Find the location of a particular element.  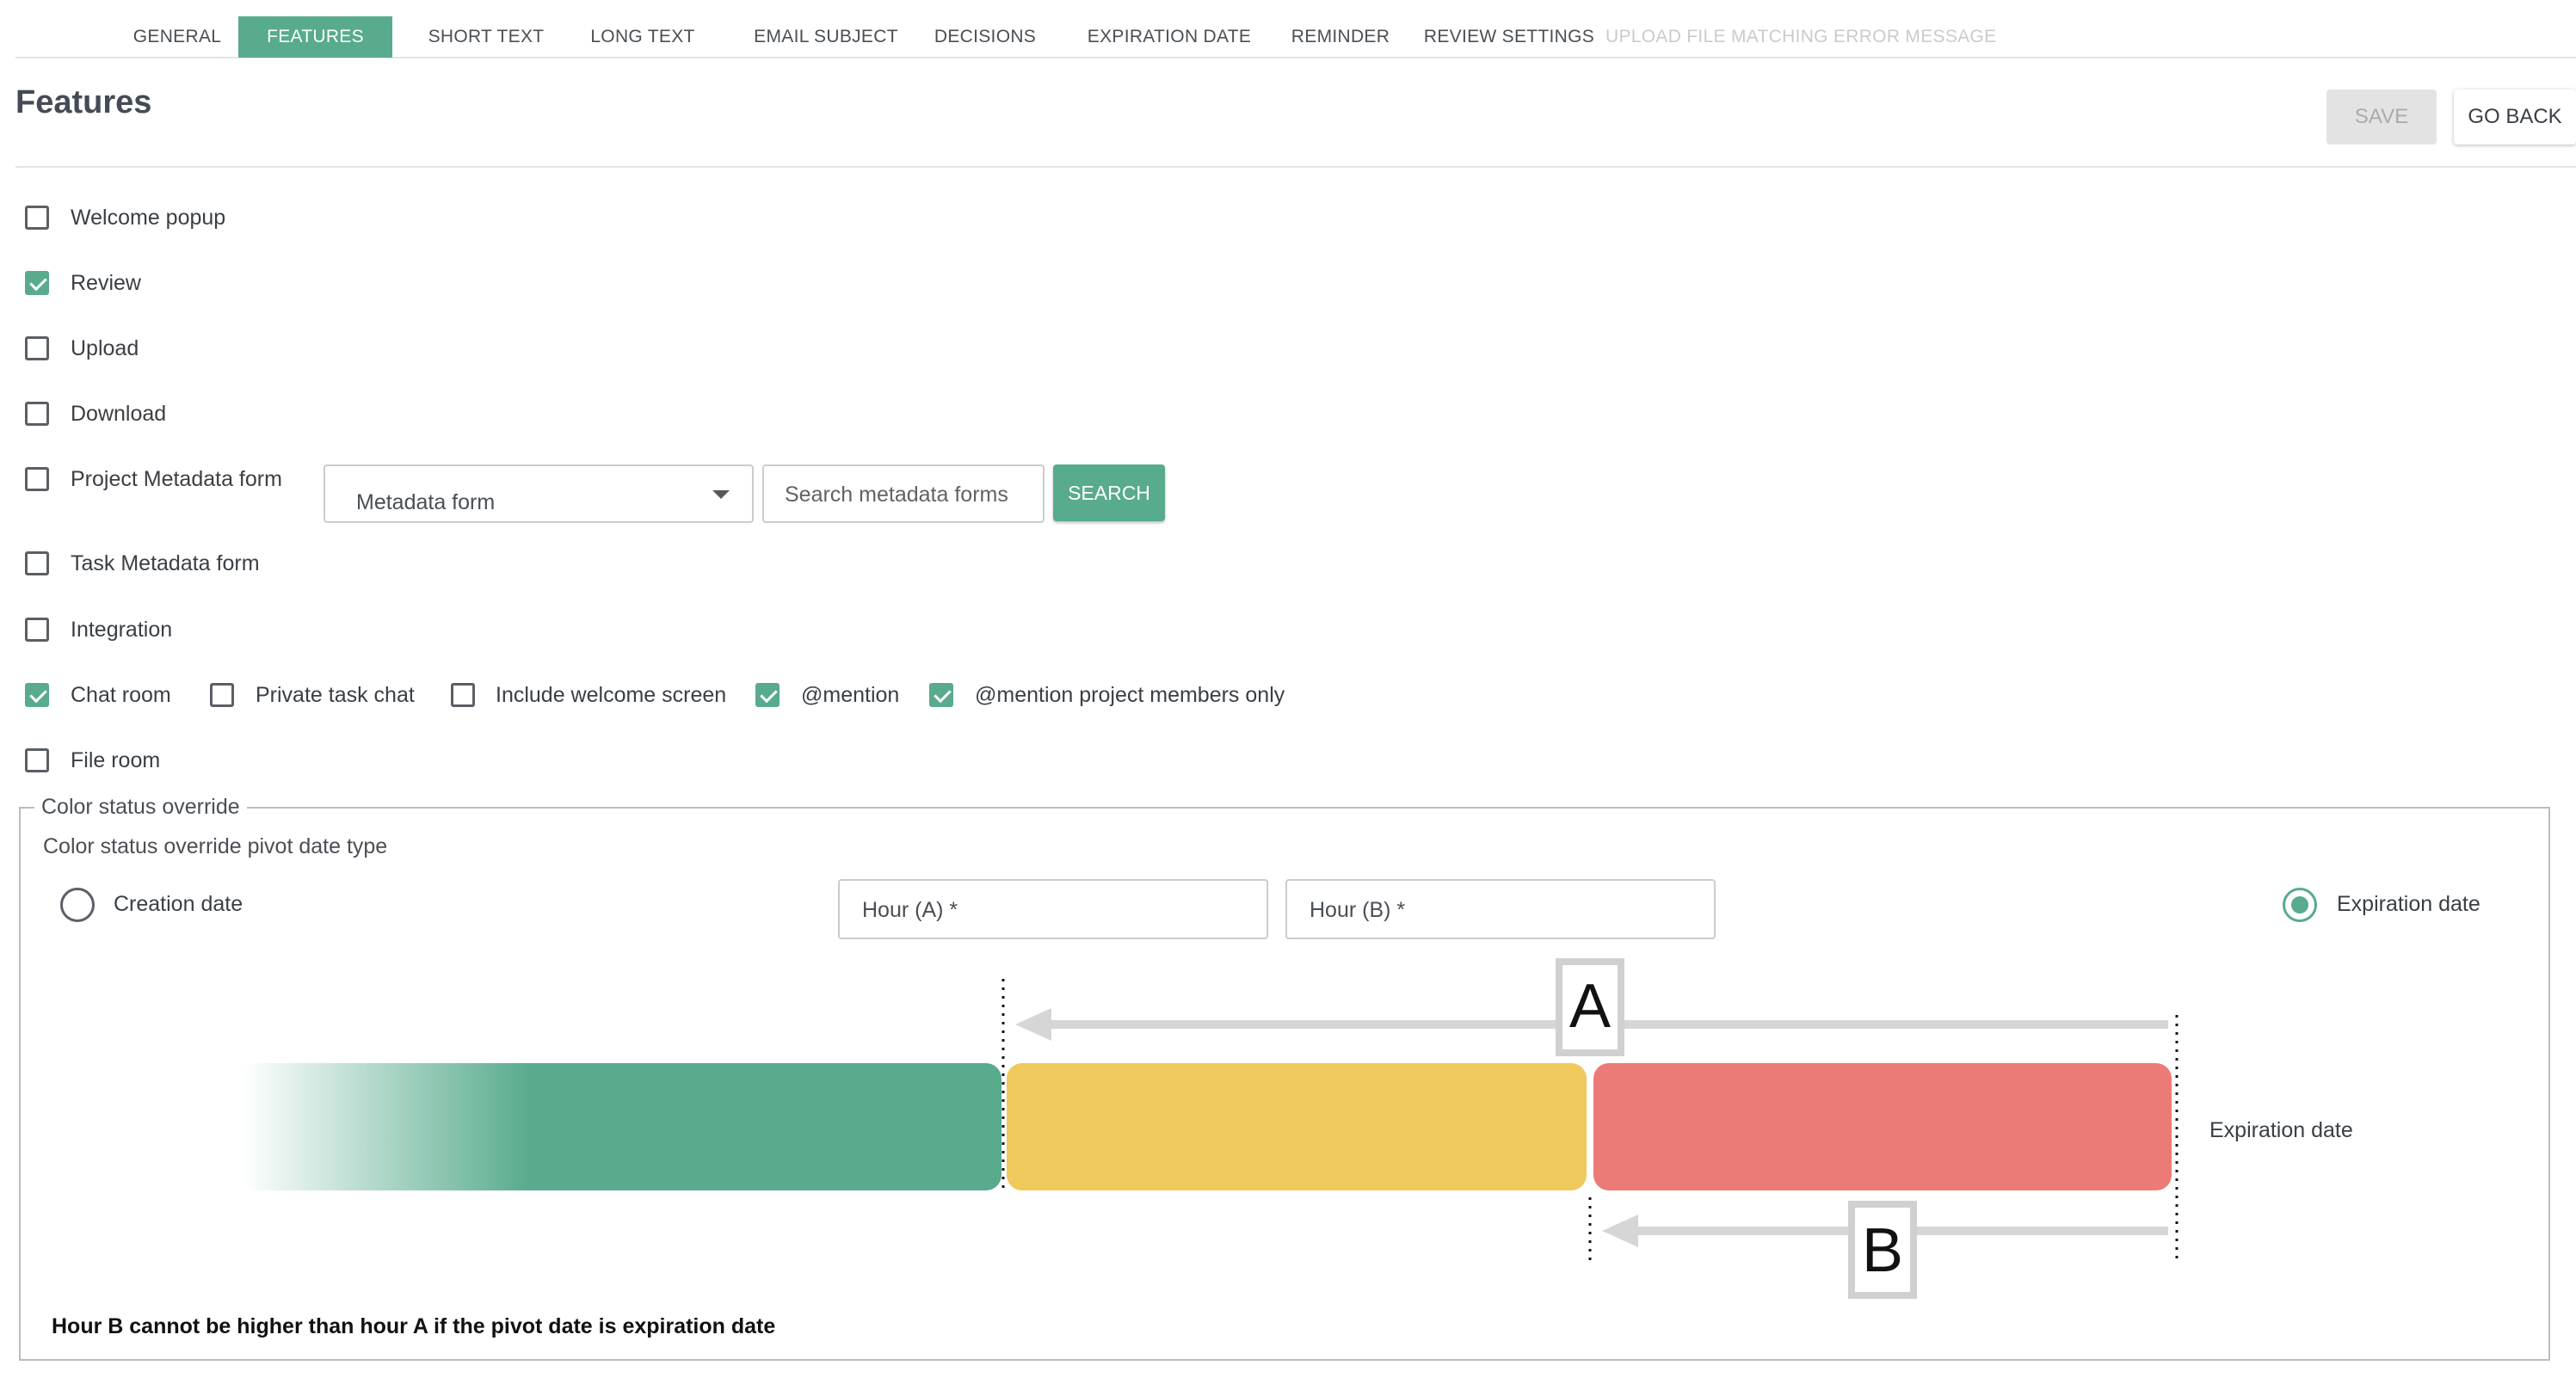

yellow-status-bar is located at coordinates (1297, 1126).